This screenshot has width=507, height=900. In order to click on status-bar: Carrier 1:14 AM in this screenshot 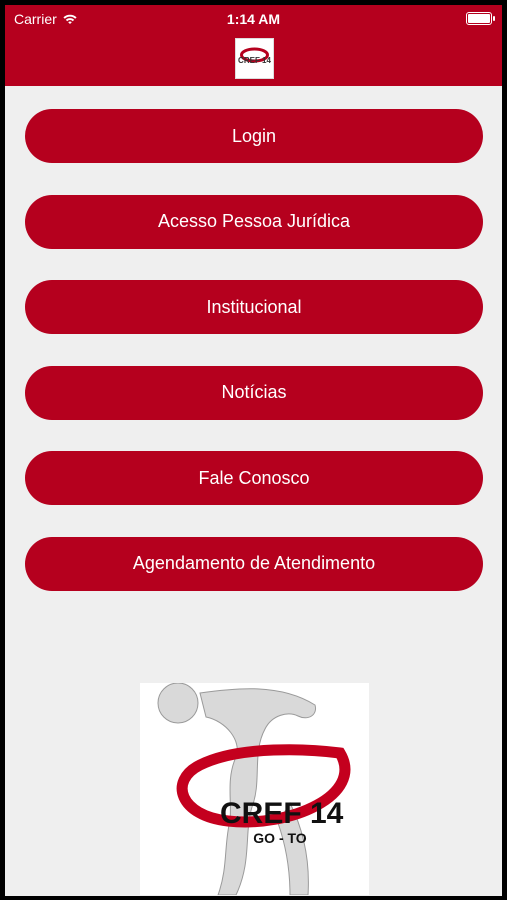, I will do `click(253, 18)`.